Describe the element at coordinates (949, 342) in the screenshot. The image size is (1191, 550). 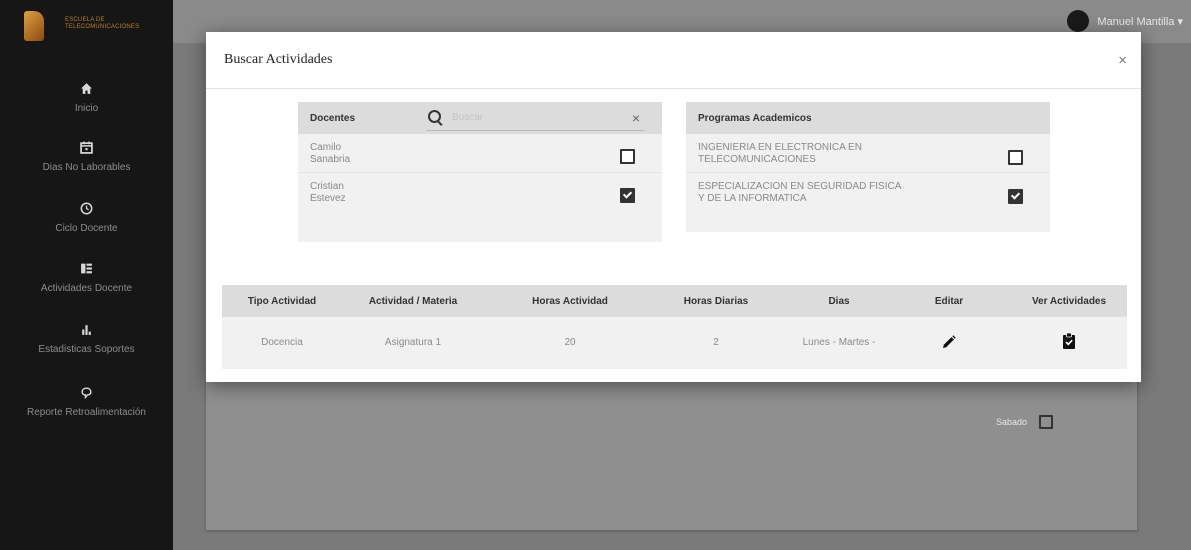
I see `edit-pencil-icon` at that location.